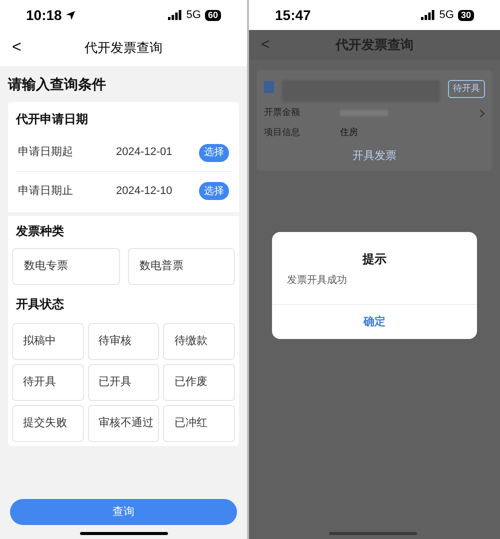  I want to click on query-button: 查询, so click(123, 512).